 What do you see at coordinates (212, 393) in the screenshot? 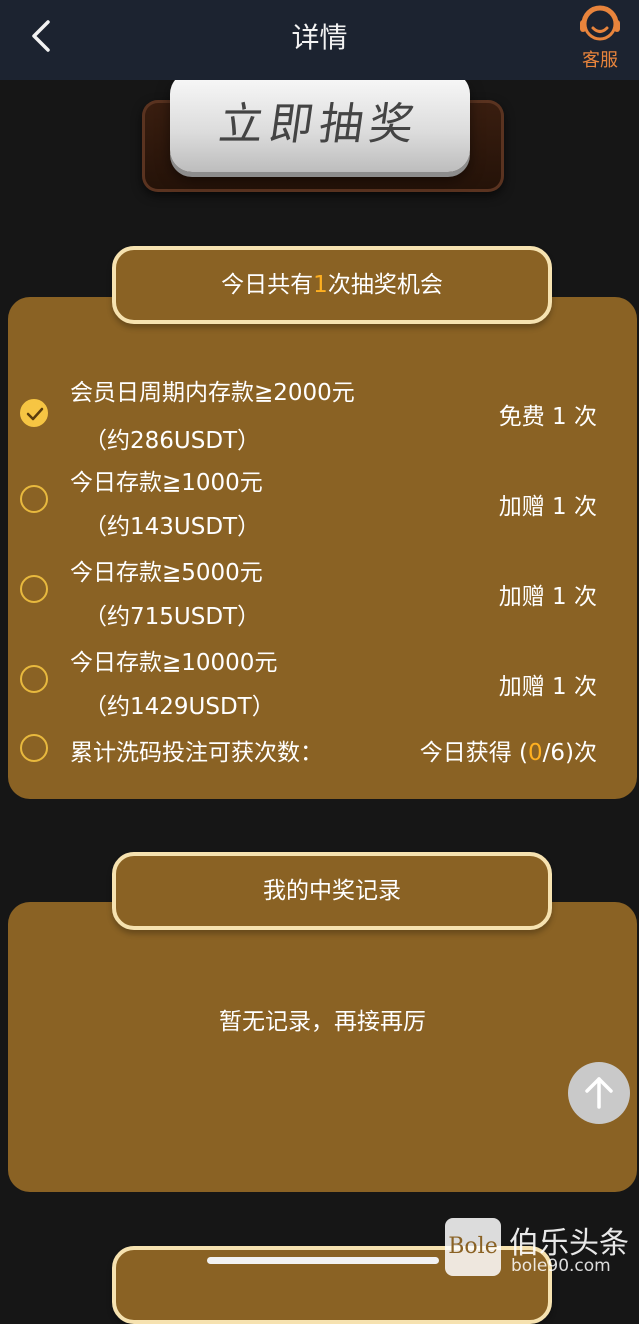
I see `condition-text: 会员日周期内存款≧2000元` at bounding box center [212, 393].